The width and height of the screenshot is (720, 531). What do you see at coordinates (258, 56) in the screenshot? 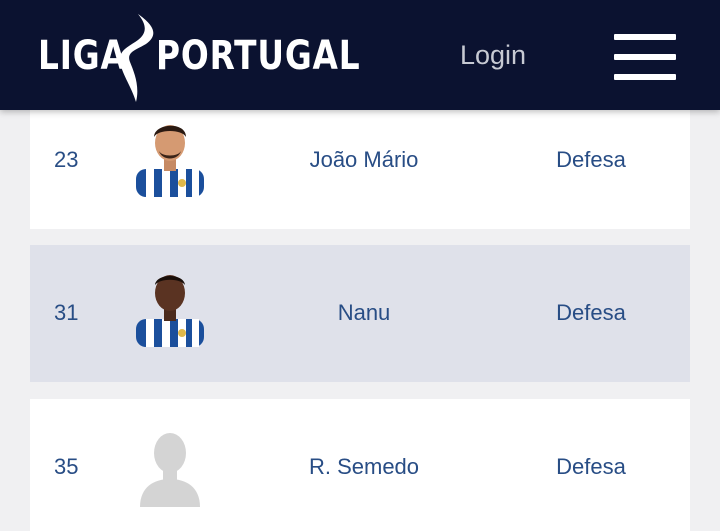
I see `logo-text-portugal: PORTUGAL` at bounding box center [258, 56].